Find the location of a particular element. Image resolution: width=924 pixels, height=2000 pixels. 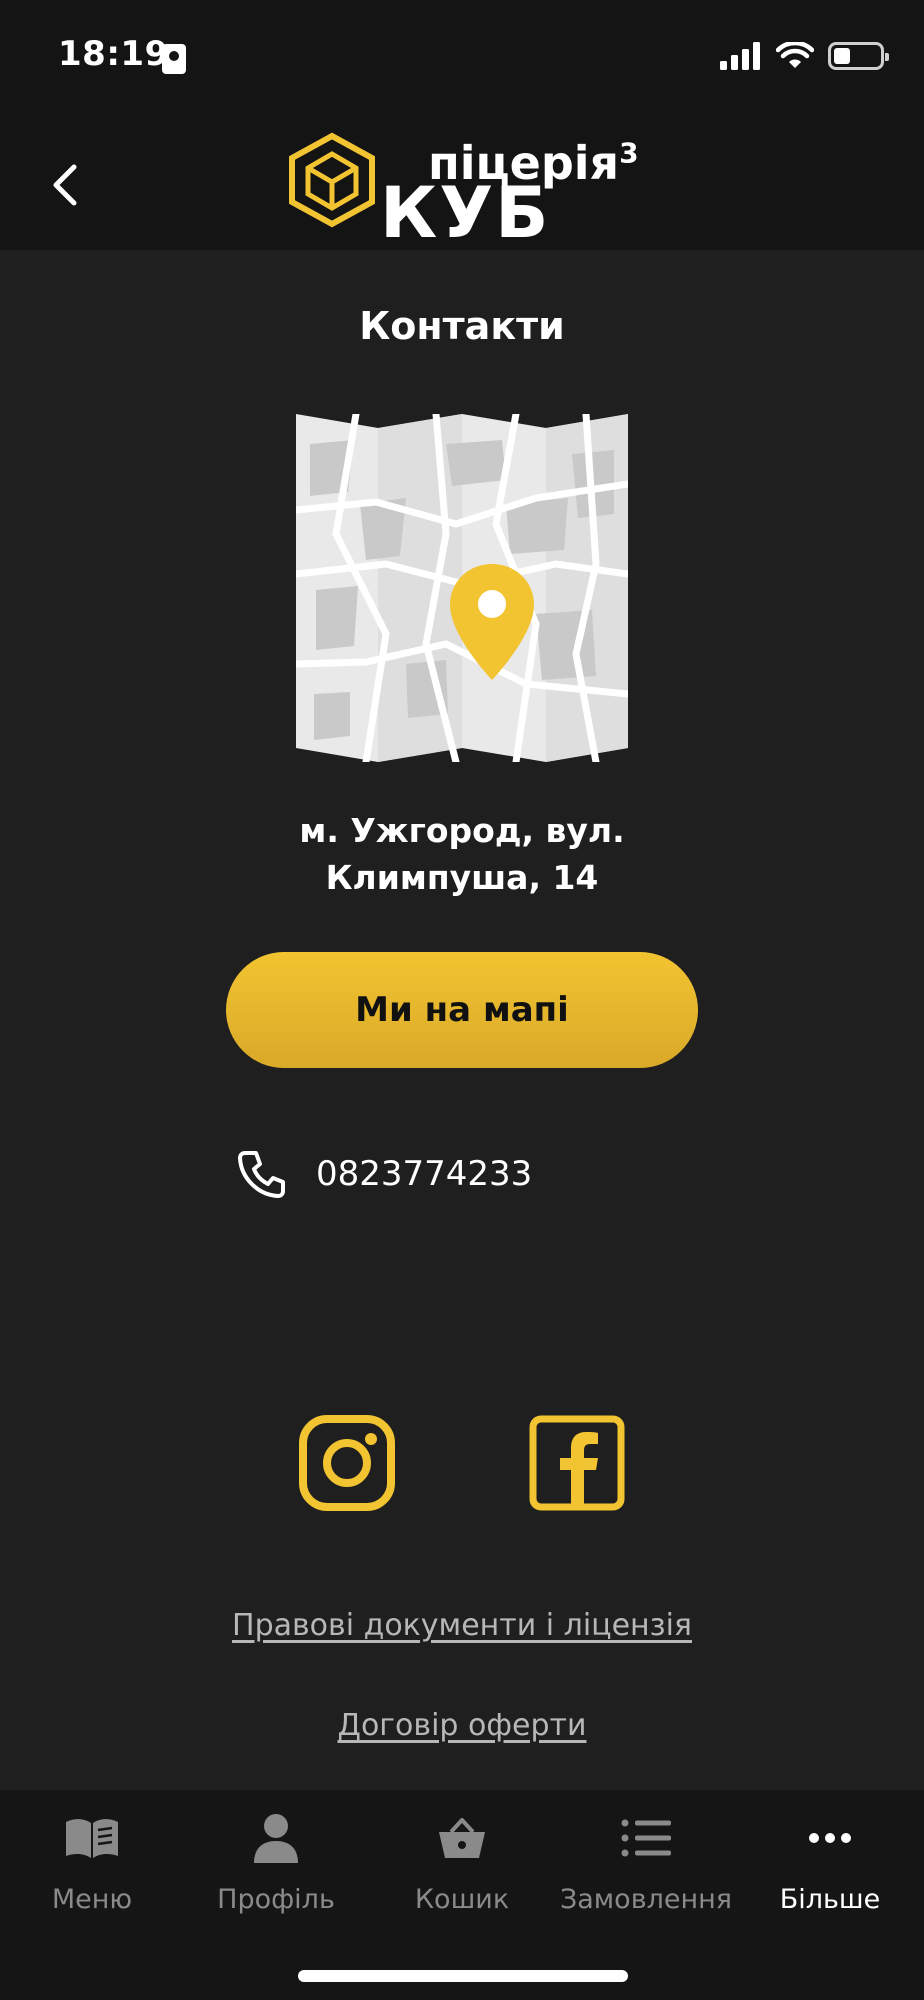

tab-profile: Профіль is located at coordinates (276, 1868).